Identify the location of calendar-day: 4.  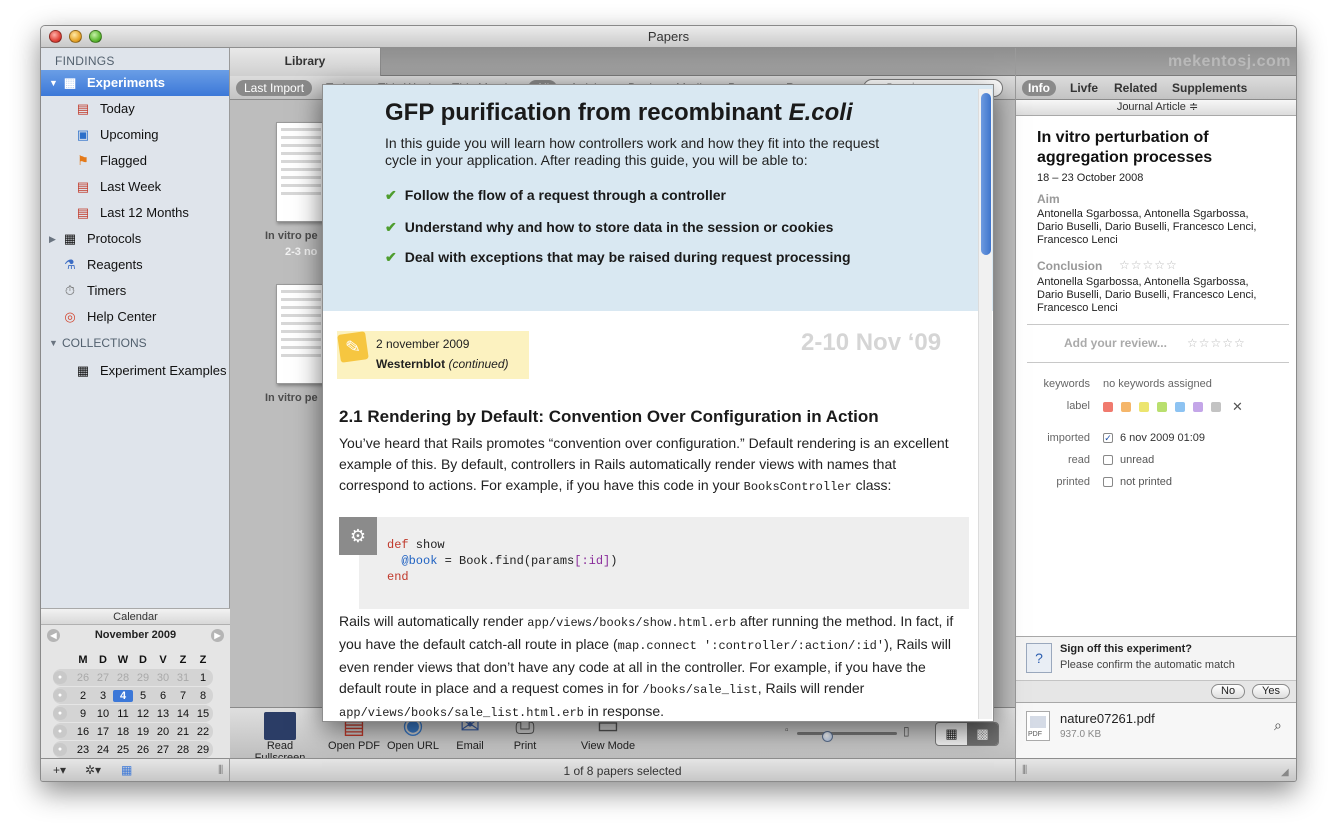
(123, 695).